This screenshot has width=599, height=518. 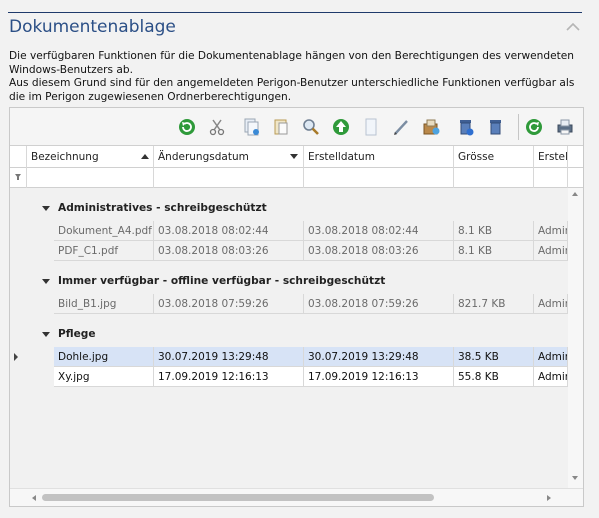 I want to click on group-label: Administratives - schreibgeschützt, so click(x=162, y=208).